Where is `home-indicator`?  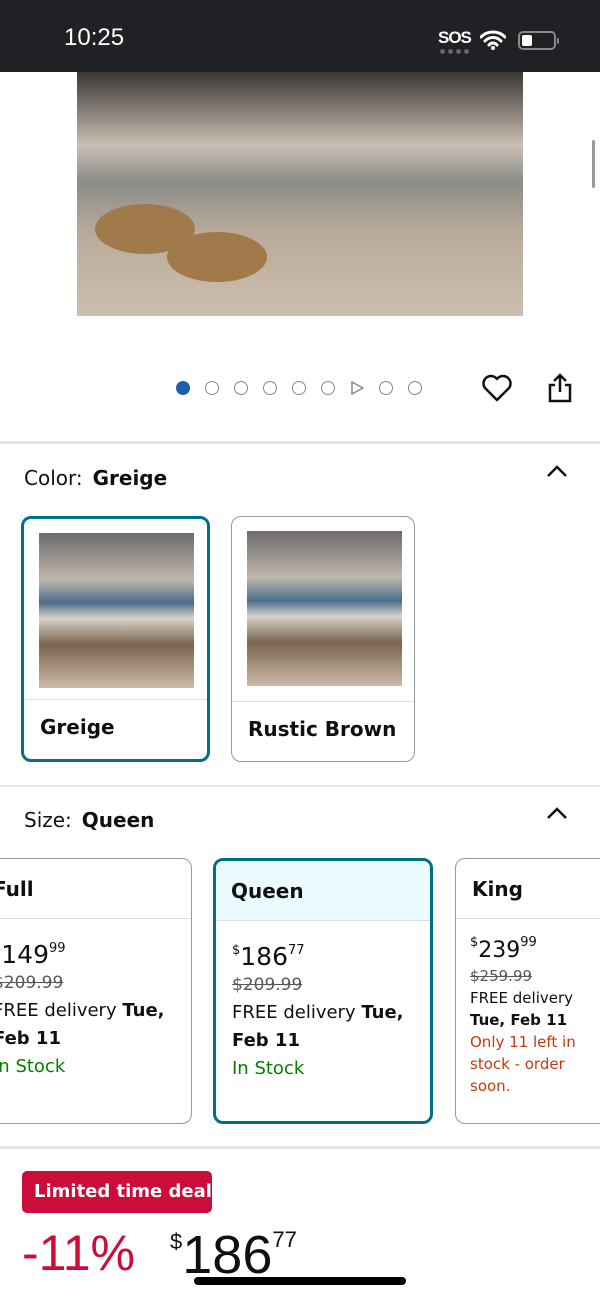
home-indicator is located at coordinates (300, 1281).